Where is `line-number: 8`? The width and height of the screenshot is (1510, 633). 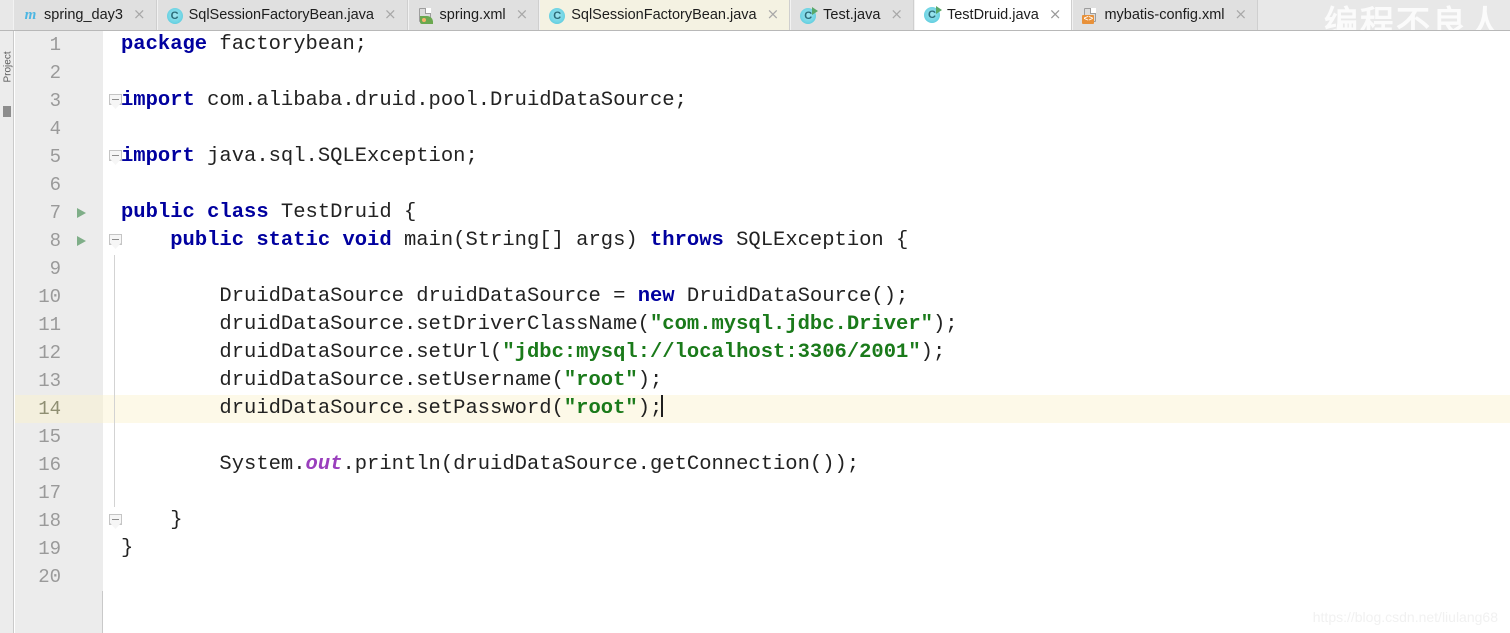
line-number: 8 is located at coordinates (55, 241).